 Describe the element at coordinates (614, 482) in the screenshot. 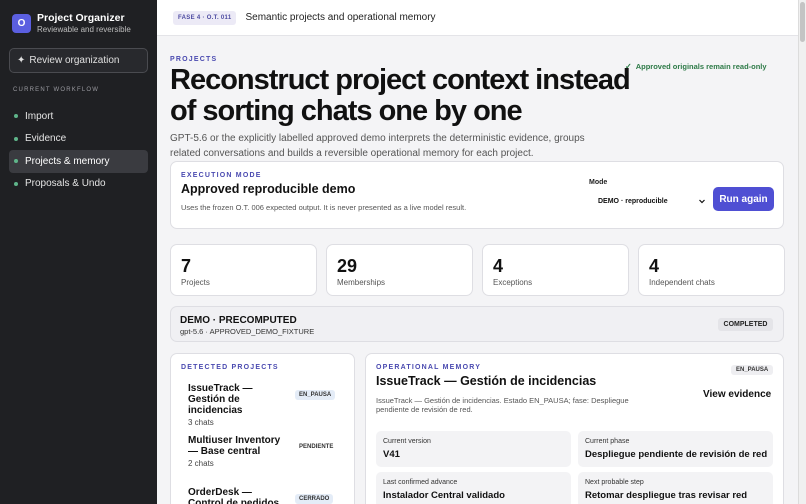

I see `cell-label: Next probable step` at that location.